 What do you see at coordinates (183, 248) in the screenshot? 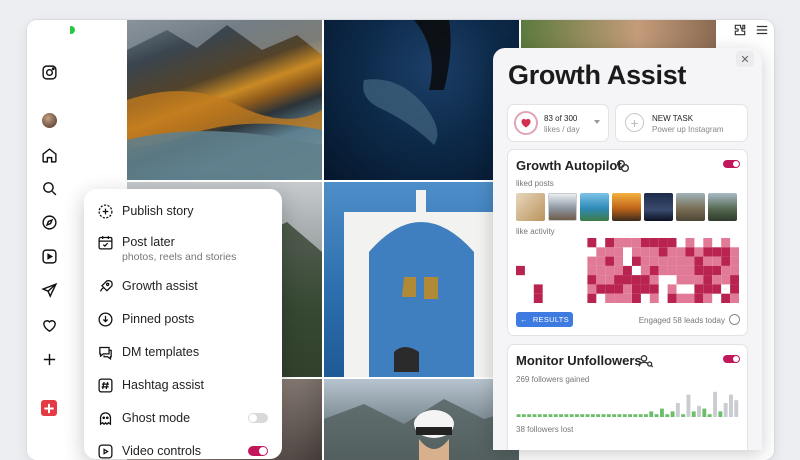
I see `menu-item-post-later: Post later photos, reels and stories` at bounding box center [183, 248].